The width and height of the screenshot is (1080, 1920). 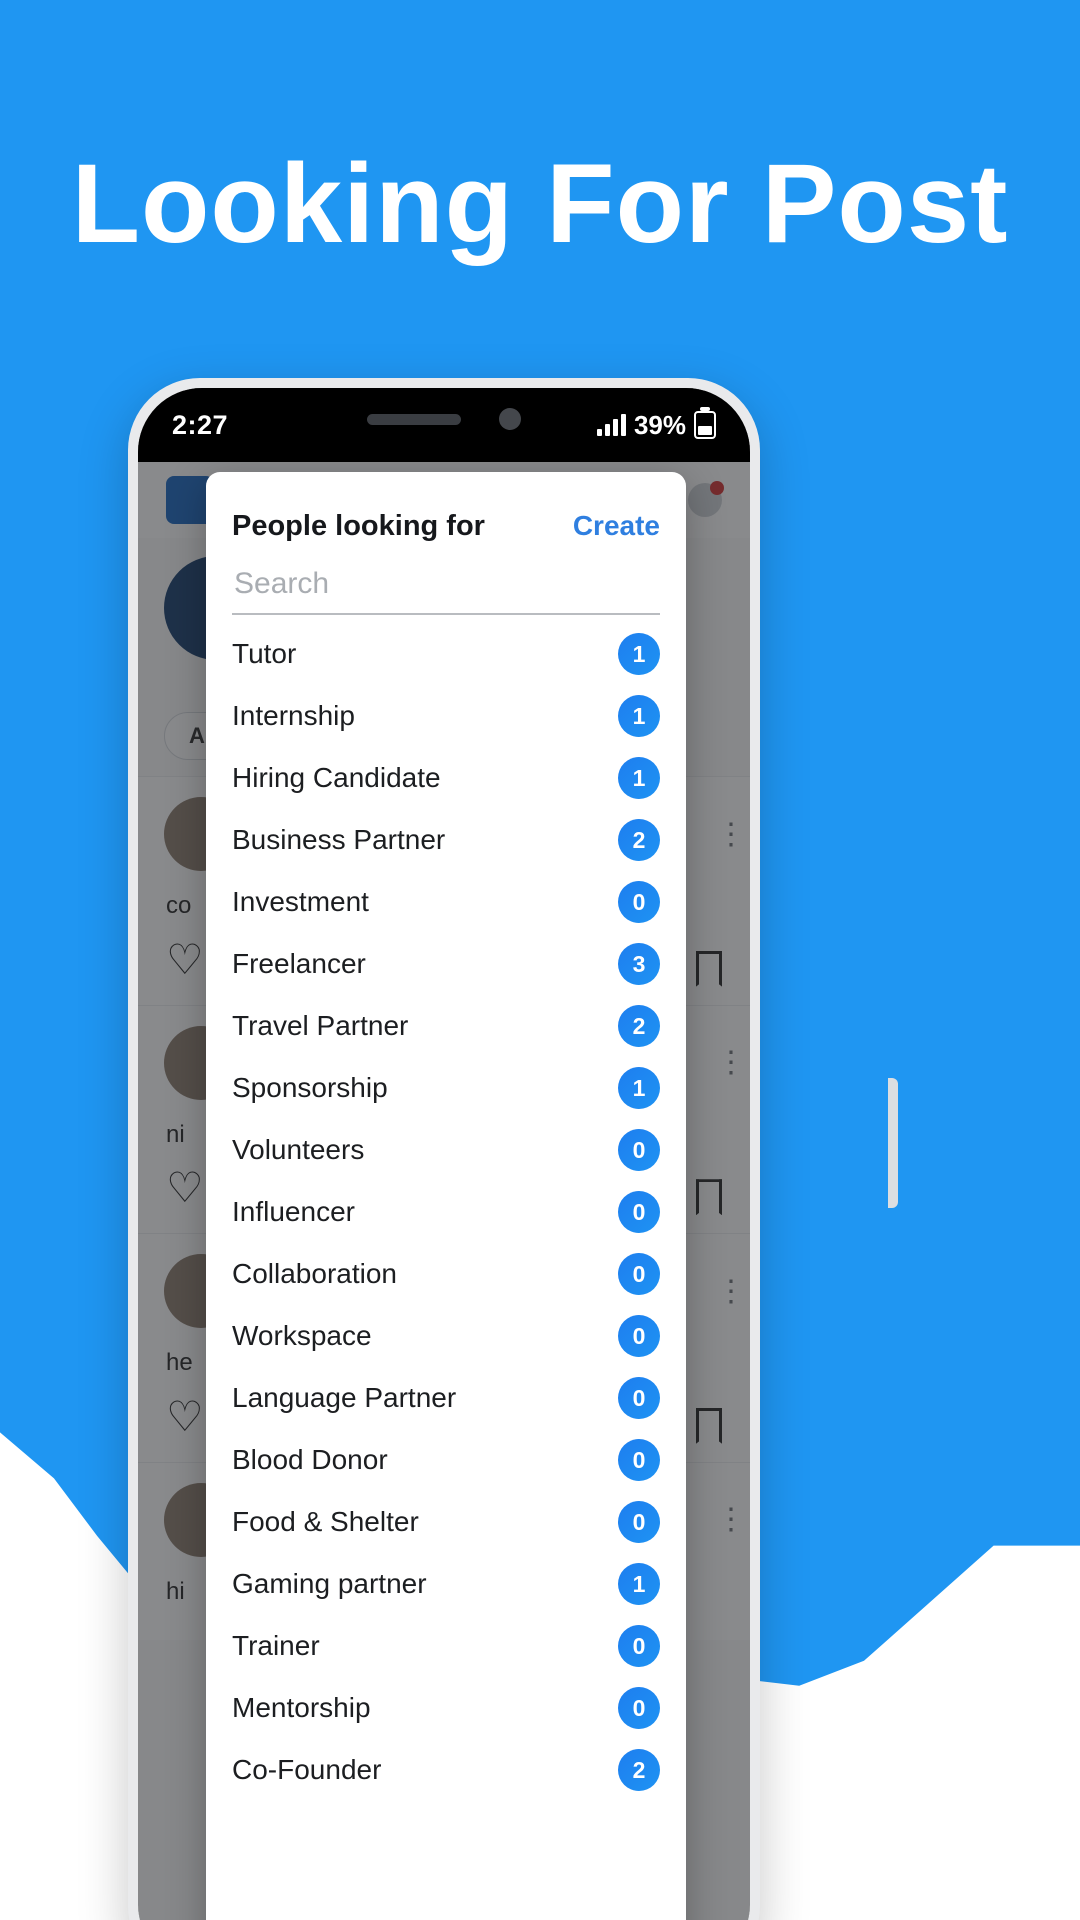 What do you see at coordinates (446, 586) in the screenshot?
I see `search-input` at bounding box center [446, 586].